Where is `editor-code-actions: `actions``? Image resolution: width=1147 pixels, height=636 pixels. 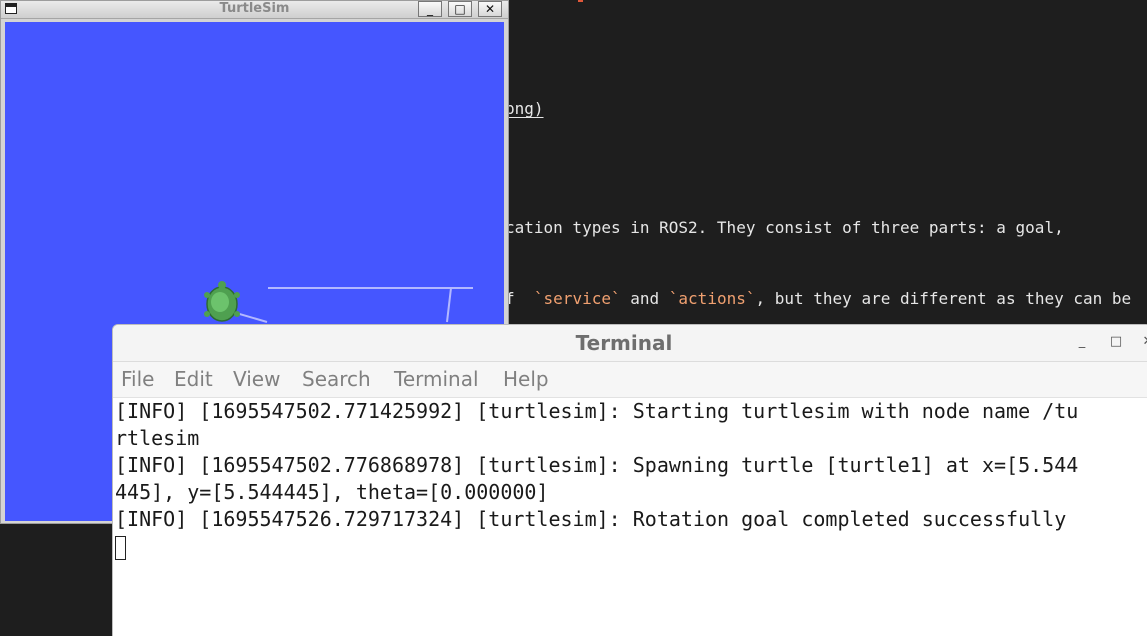 editor-code-actions: `actions` is located at coordinates (712, 298).